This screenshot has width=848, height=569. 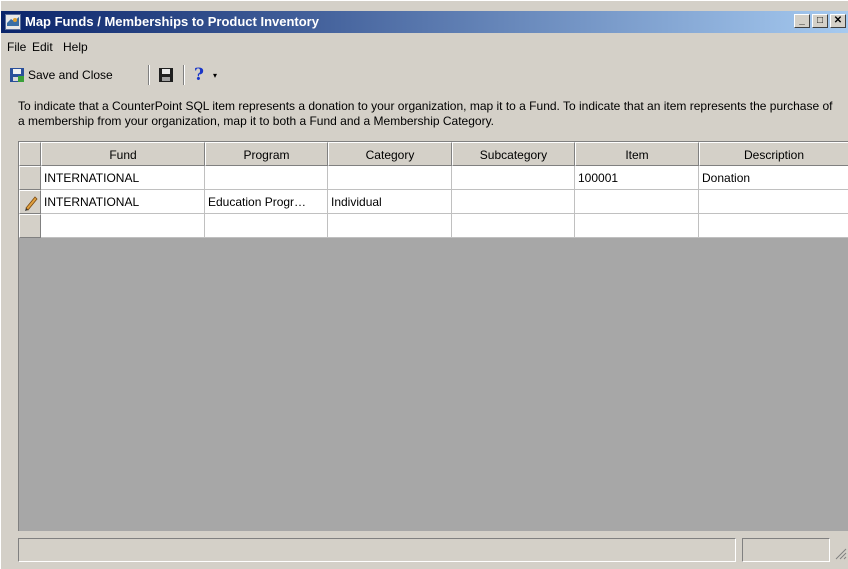 I want to click on column-header-description: Description, so click(x=773, y=154).